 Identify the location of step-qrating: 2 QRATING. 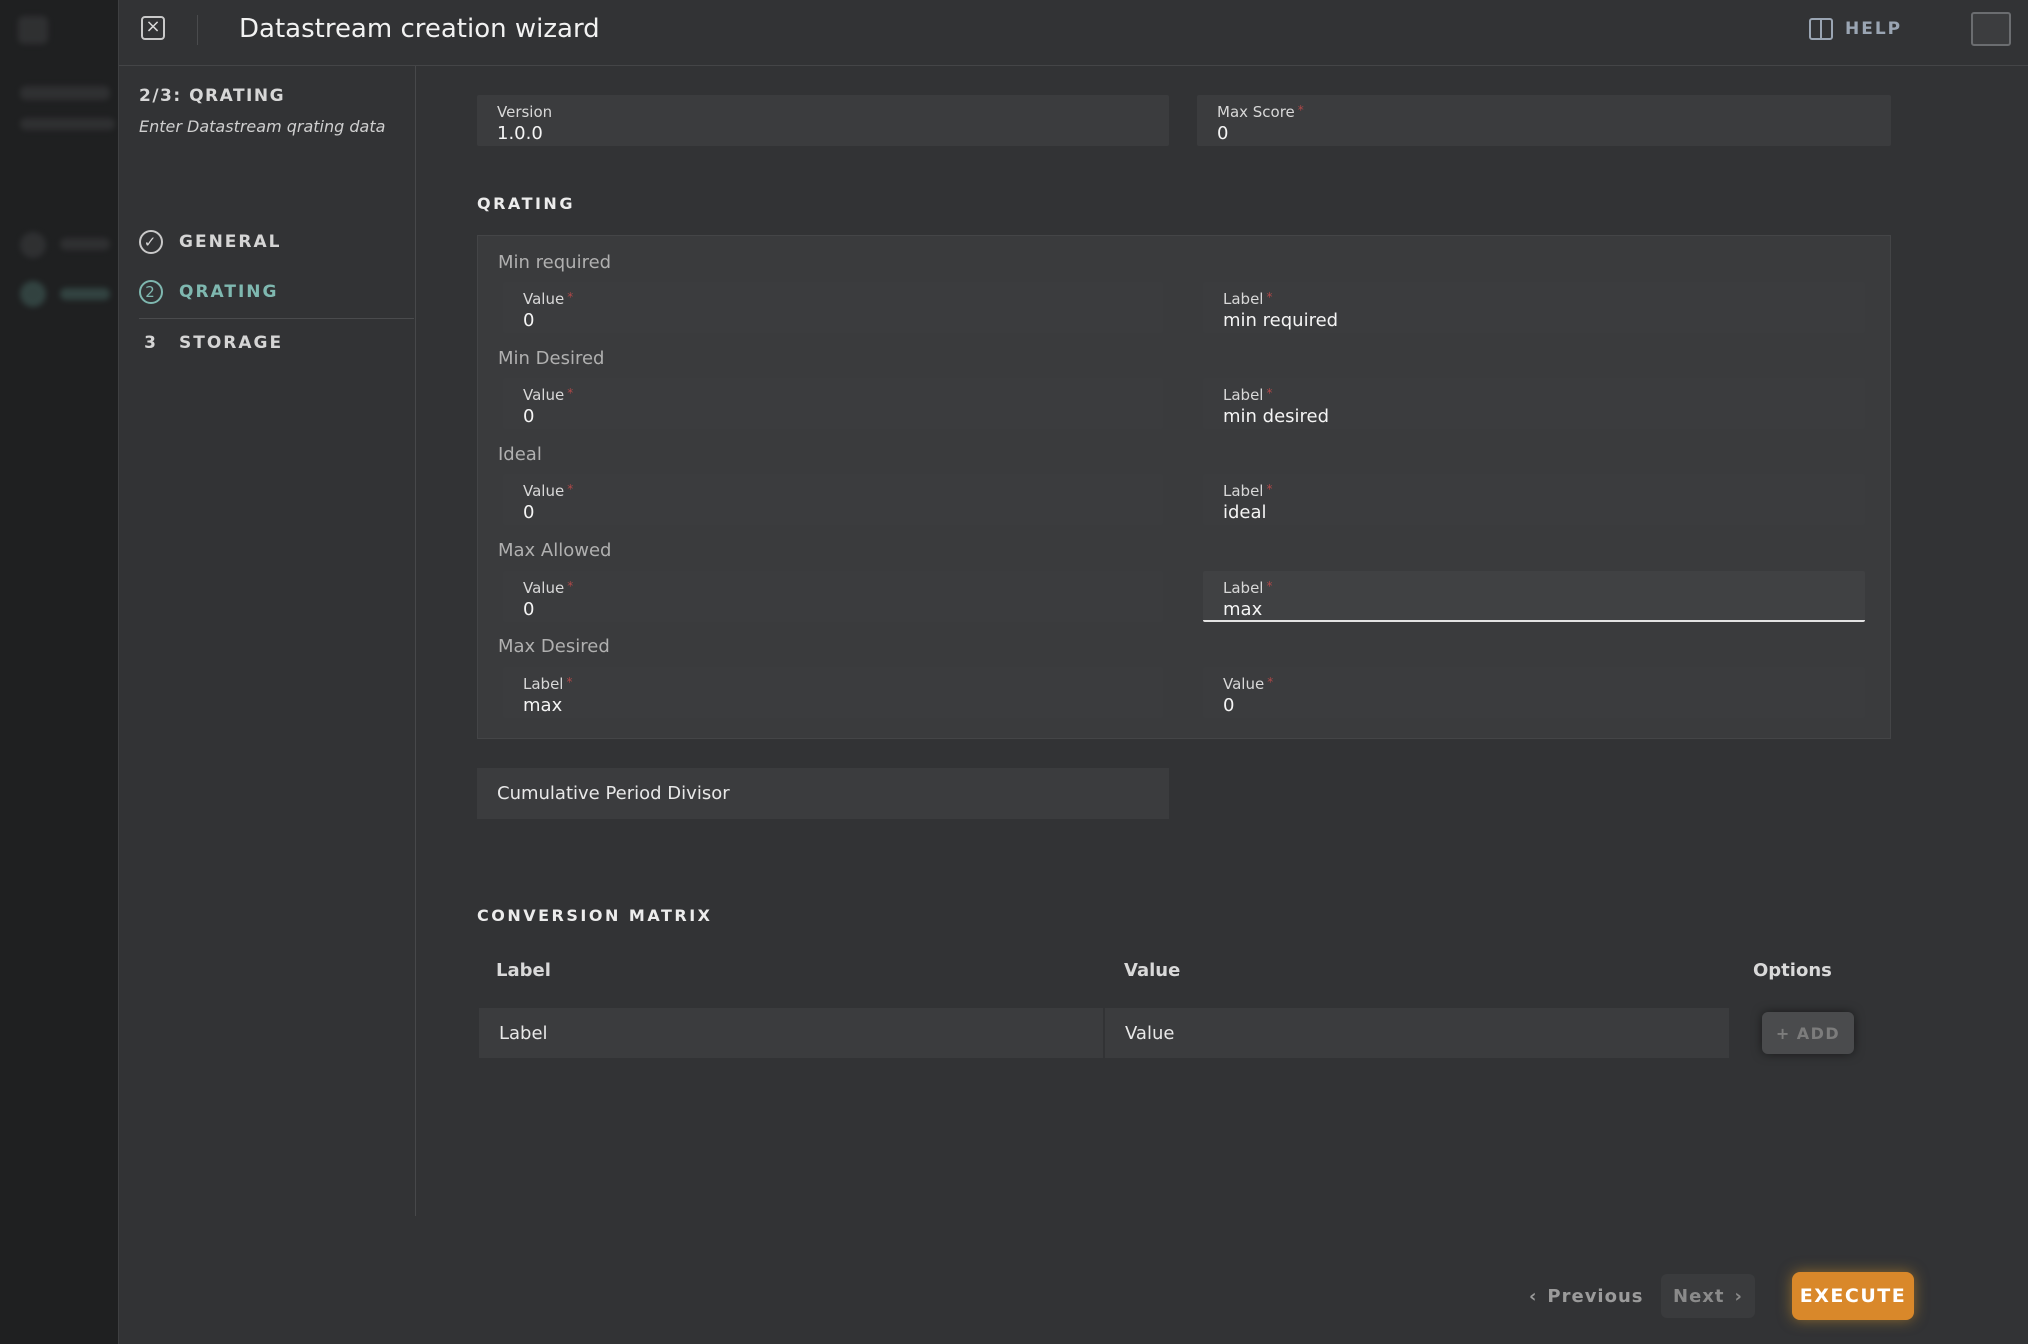
(276, 292).